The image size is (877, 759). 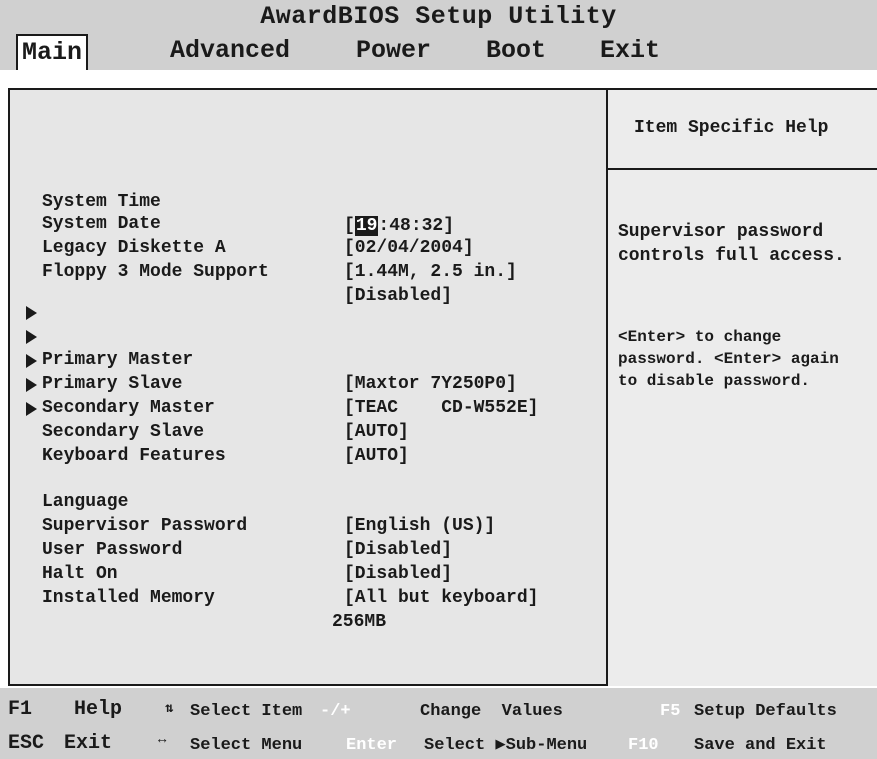 I want to click on tab-main: Main, so click(x=52, y=52).